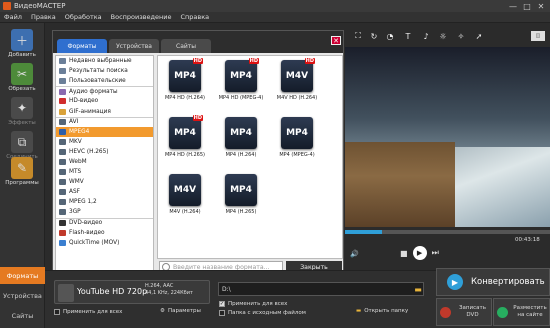 This screenshot has width=550, height=328. Describe the element at coordinates (88, 312) in the screenshot. I see `apply-all-left-checkbox: Применить для всех` at that location.